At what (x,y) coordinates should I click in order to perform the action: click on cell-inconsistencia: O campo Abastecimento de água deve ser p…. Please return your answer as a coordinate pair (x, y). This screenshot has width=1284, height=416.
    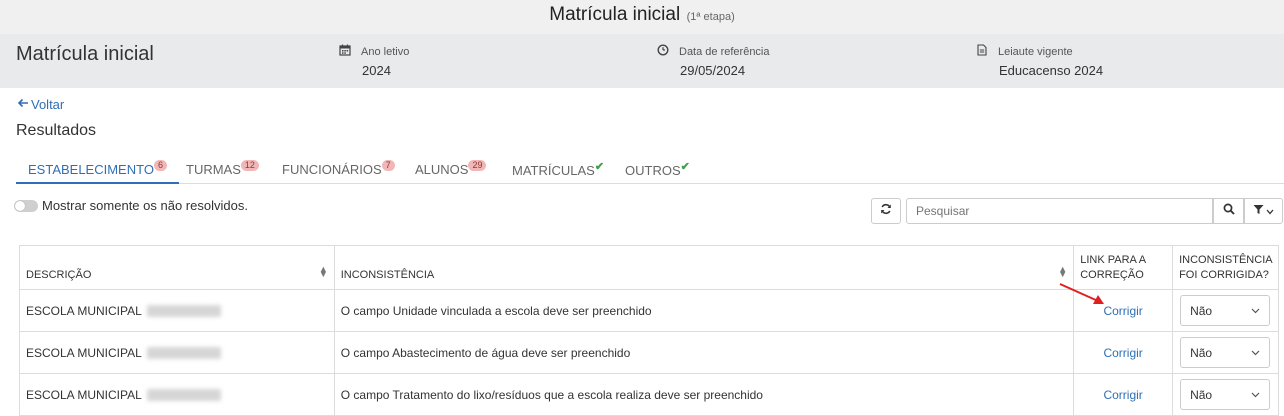
    Looking at the image, I should click on (704, 352).